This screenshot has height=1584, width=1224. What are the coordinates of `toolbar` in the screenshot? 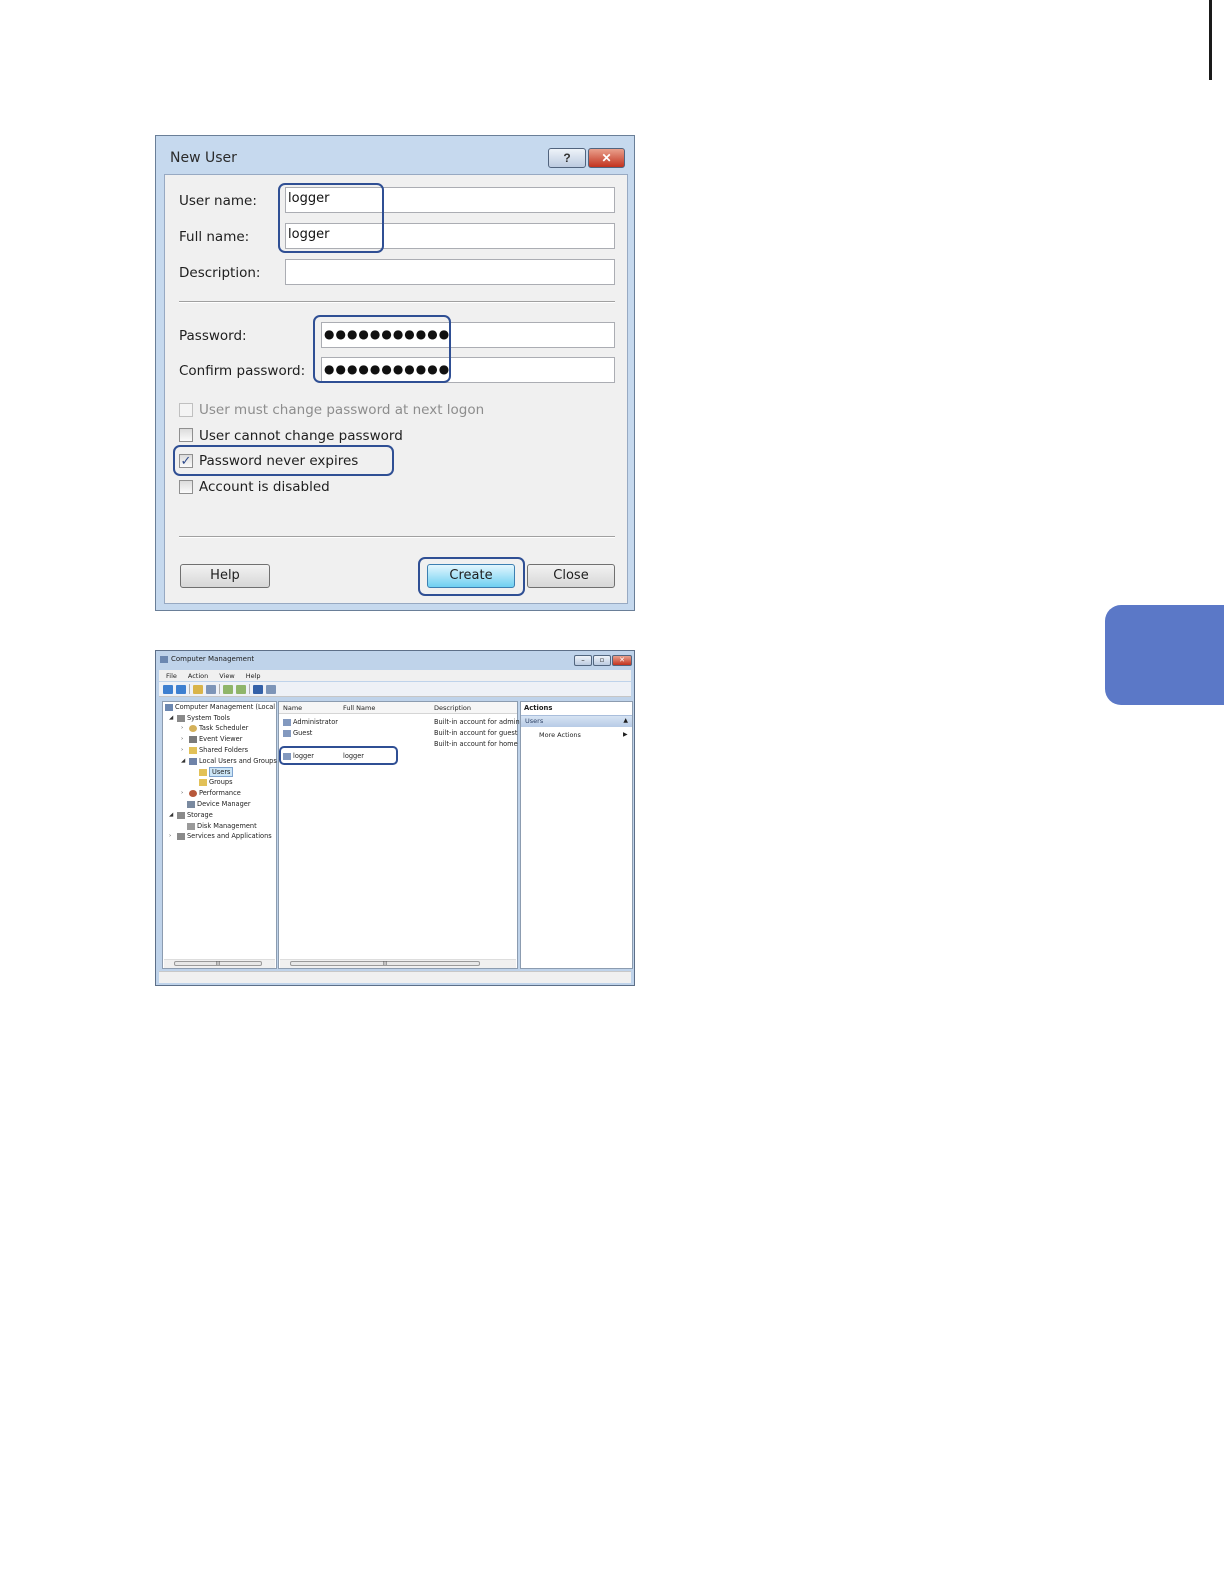 It's located at (395, 689).